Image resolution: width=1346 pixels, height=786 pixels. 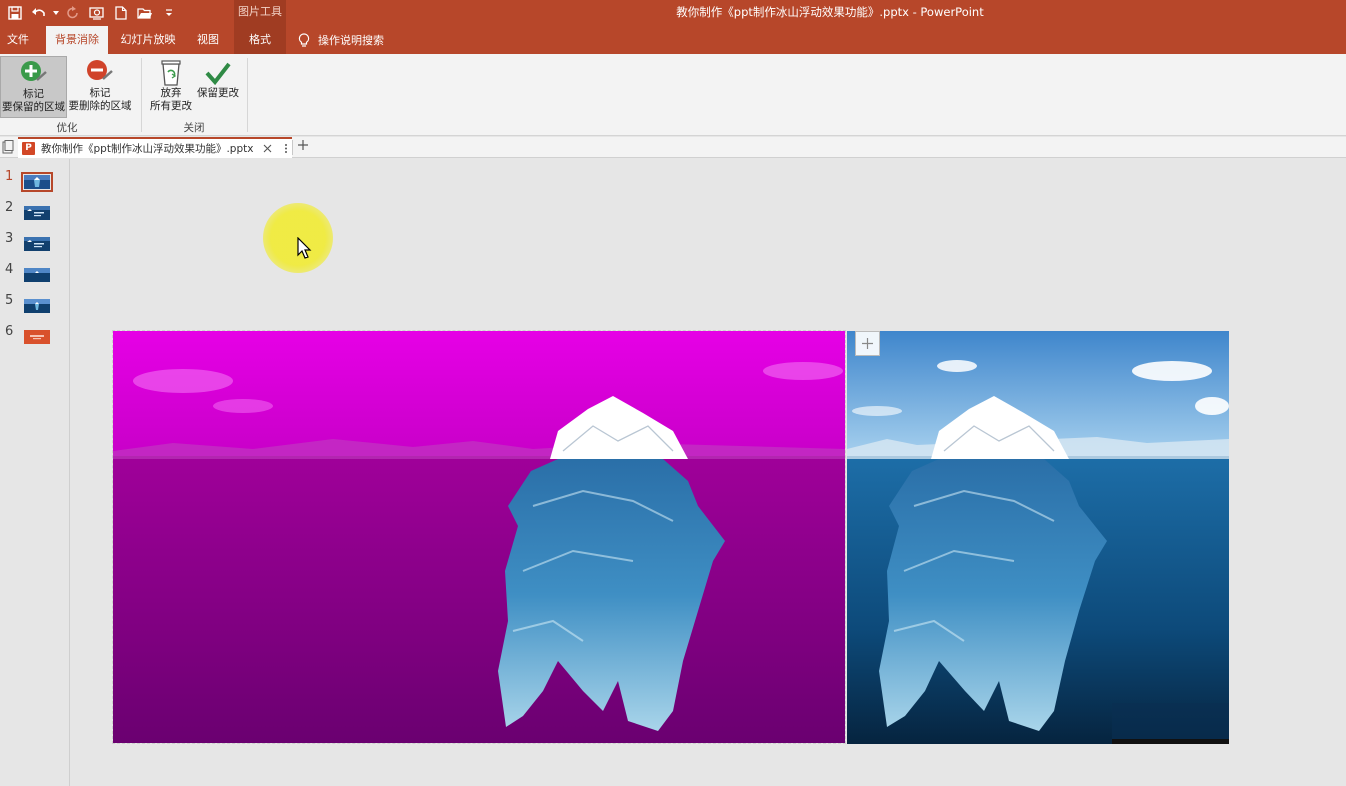 What do you see at coordinates (8, 148) in the screenshot?
I see `tab-list-icon` at bounding box center [8, 148].